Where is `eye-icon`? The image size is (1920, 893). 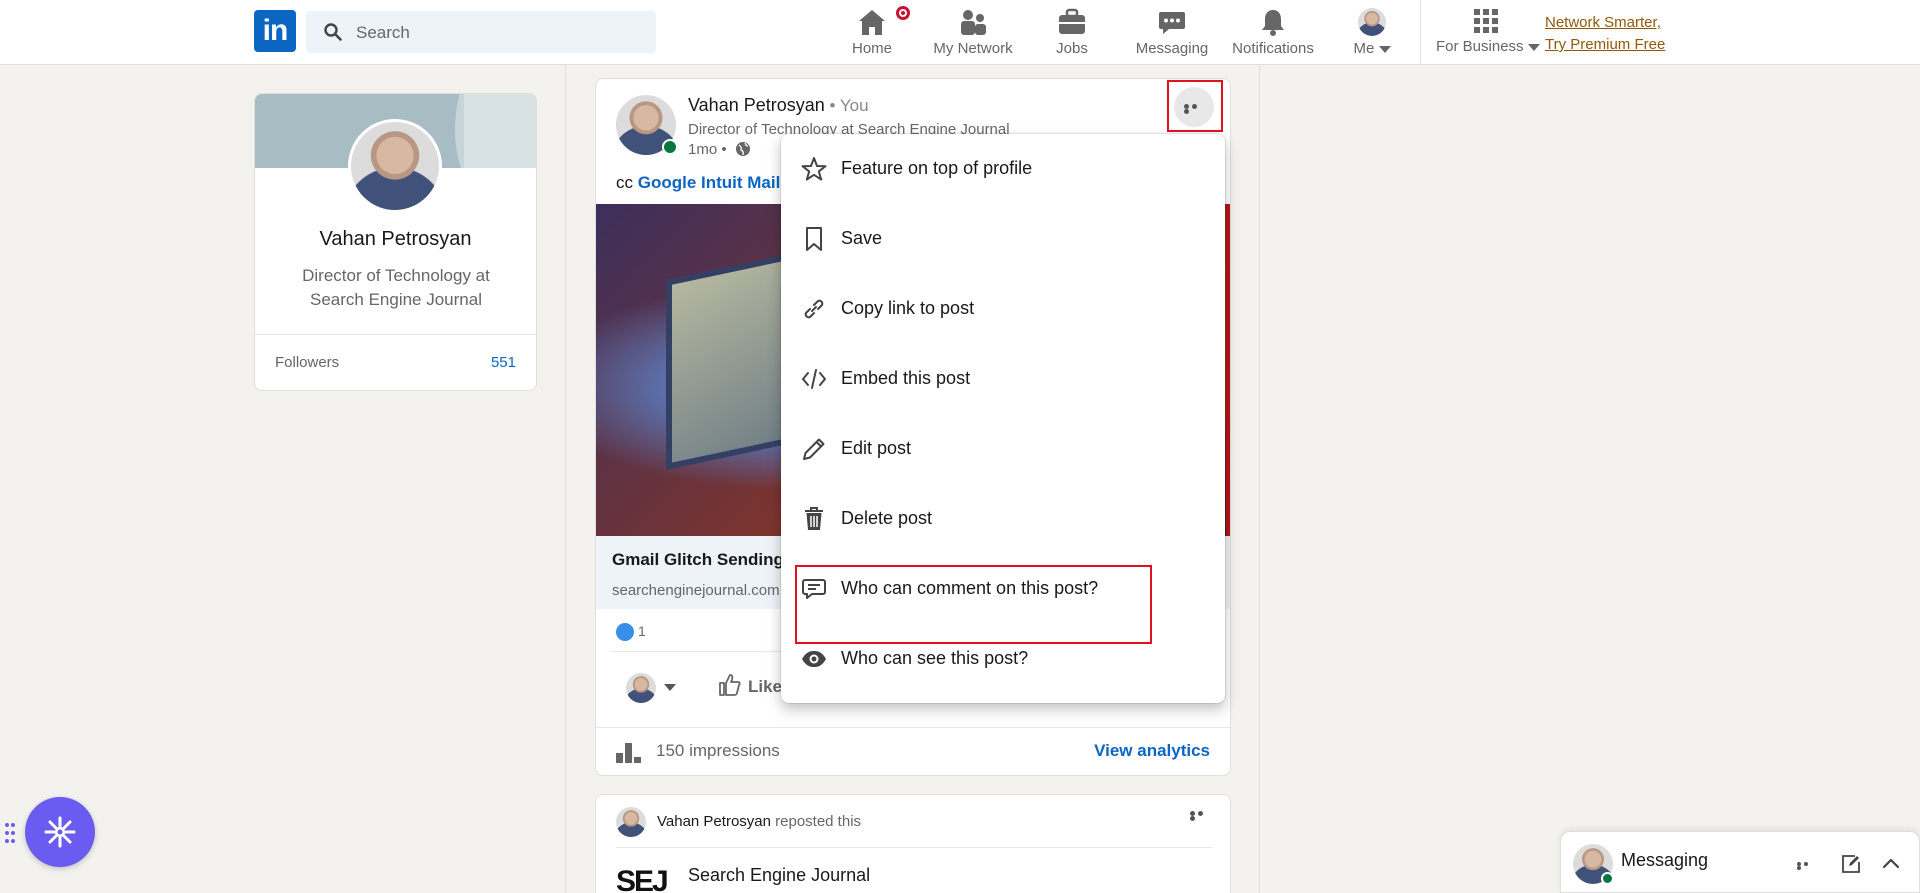
eye-icon is located at coordinates (814, 659).